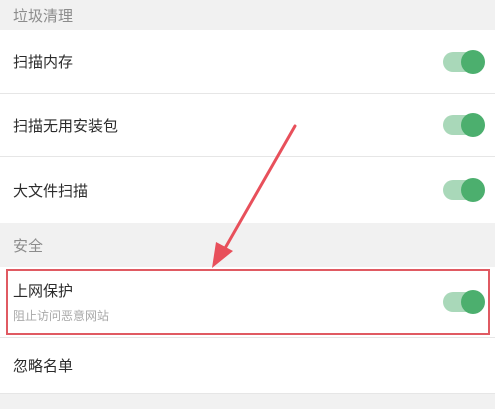 The height and width of the screenshot is (409, 495). I want to click on scan-unused-apk-toggle, so click(464, 125).